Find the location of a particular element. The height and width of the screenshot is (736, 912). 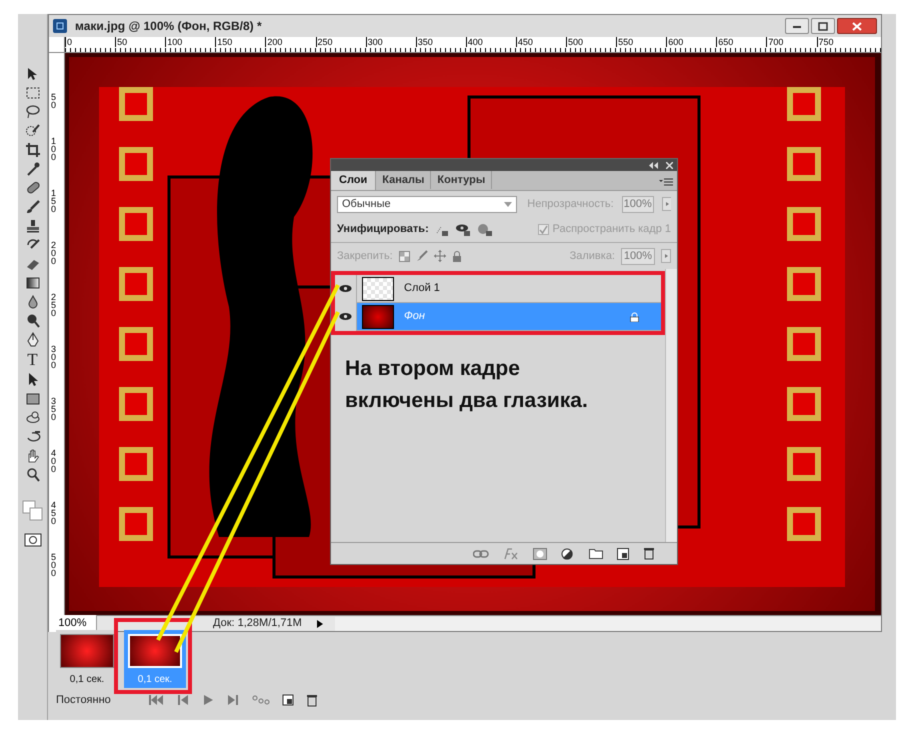

rectangle-icon is located at coordinates (32, 399).